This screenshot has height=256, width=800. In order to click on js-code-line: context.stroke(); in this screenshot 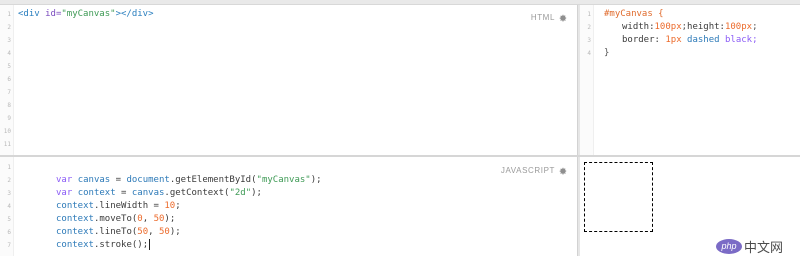, I will do `click(103, 245)`.